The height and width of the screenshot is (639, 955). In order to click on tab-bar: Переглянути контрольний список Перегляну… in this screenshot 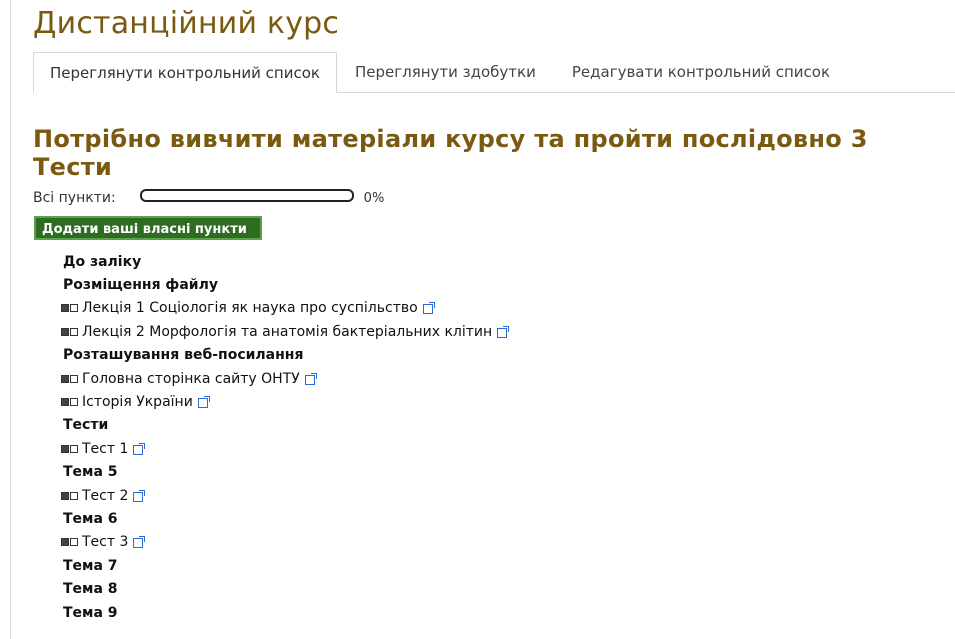, I will do `click(494, 72)`.